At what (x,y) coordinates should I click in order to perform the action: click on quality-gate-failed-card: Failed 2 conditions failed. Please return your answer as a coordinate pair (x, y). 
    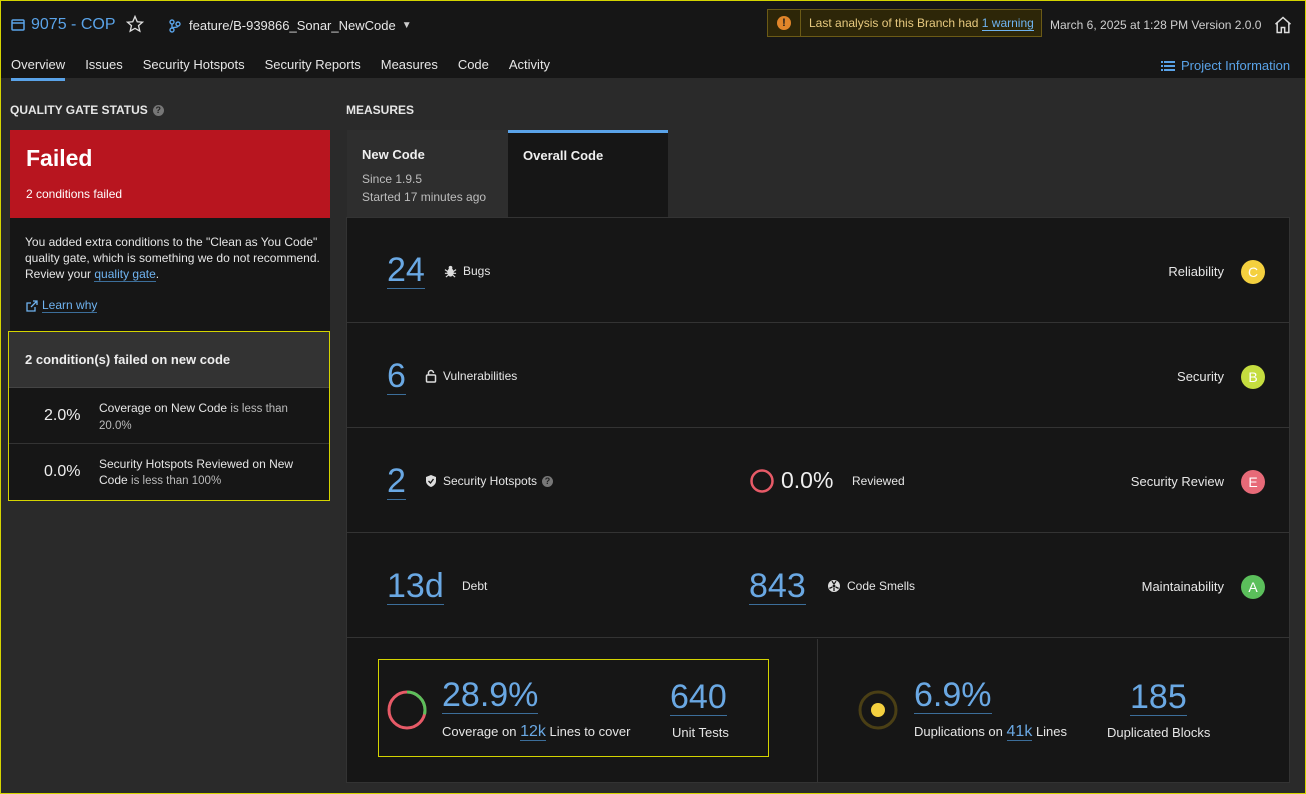
    Looking at the image, I should click on (170, 174).